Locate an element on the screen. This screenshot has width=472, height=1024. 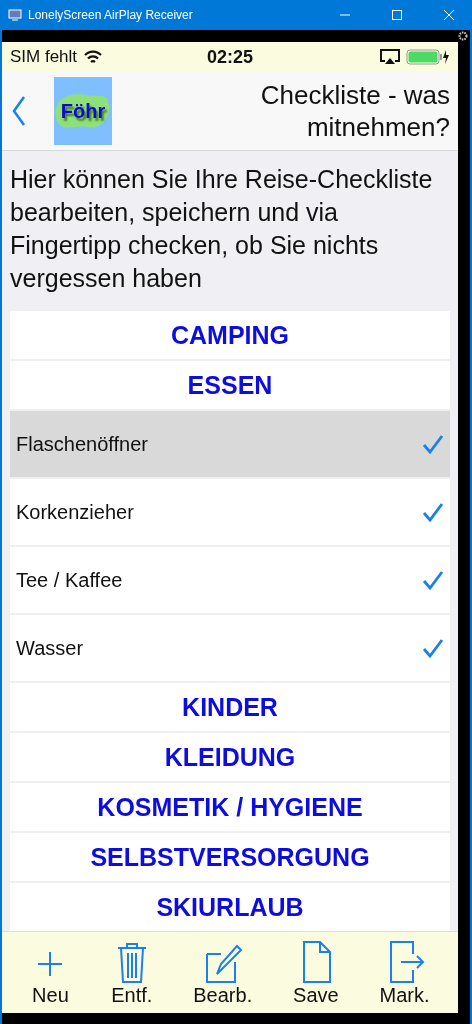
airplay-icon is located at coordinates (390, 57).